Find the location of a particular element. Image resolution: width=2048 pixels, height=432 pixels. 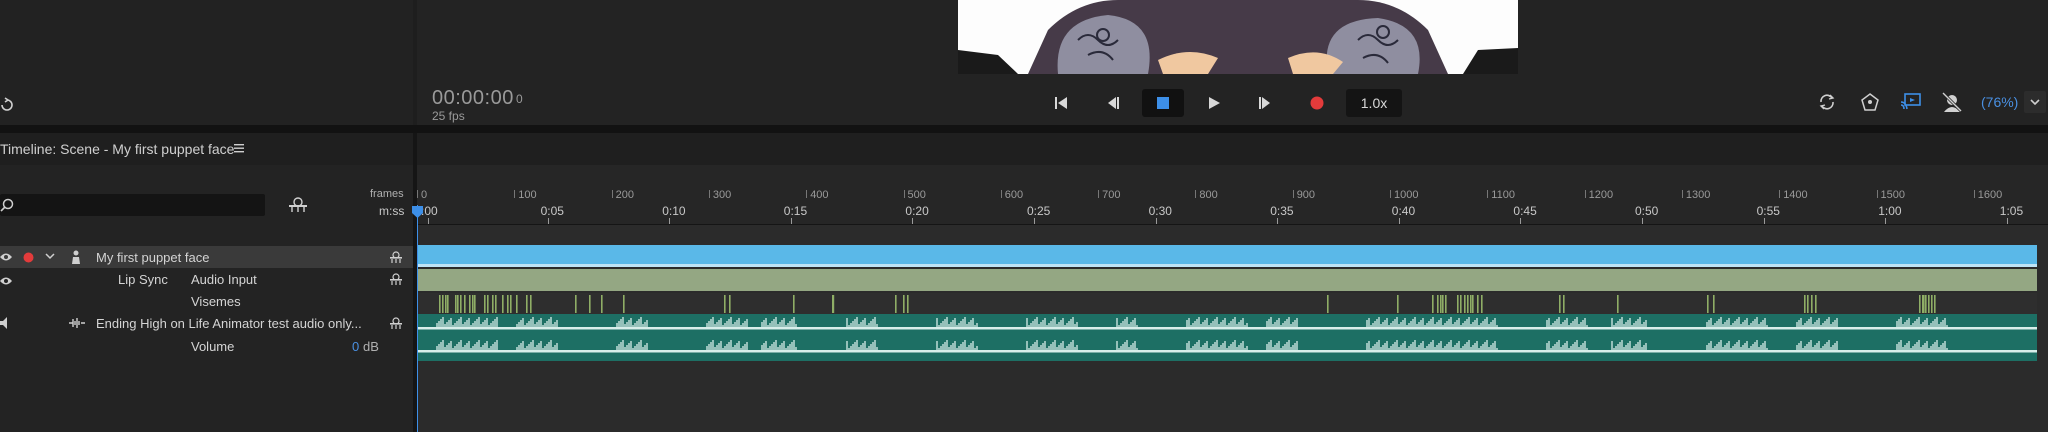

layer-row-puppet: My first puppet face is located at coordinates (206, 257).